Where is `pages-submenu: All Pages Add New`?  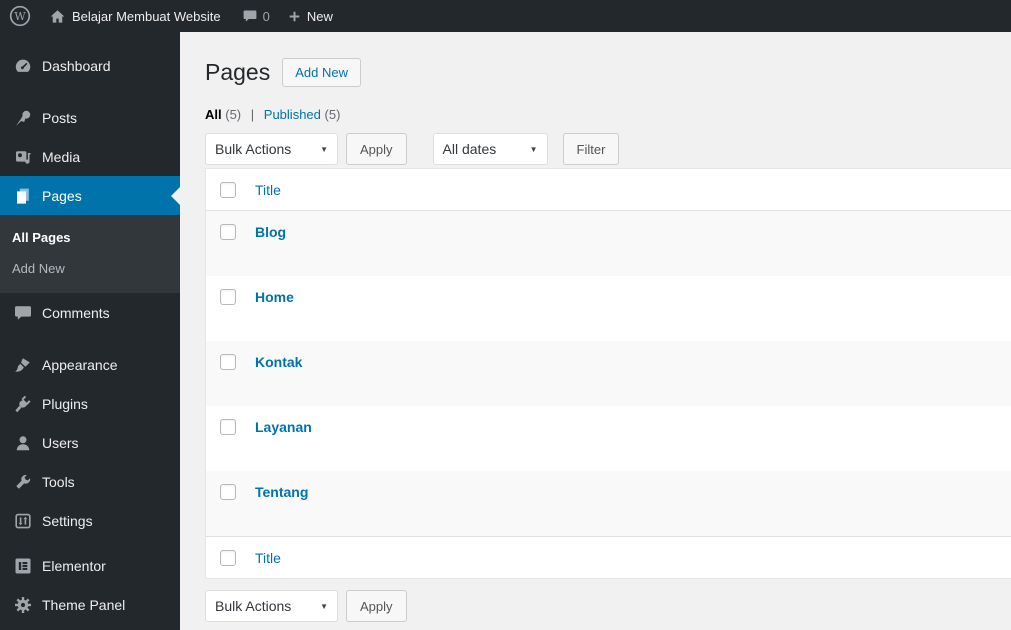
pages-submenu: All Pages Add New is located at coordinates (90, 254).